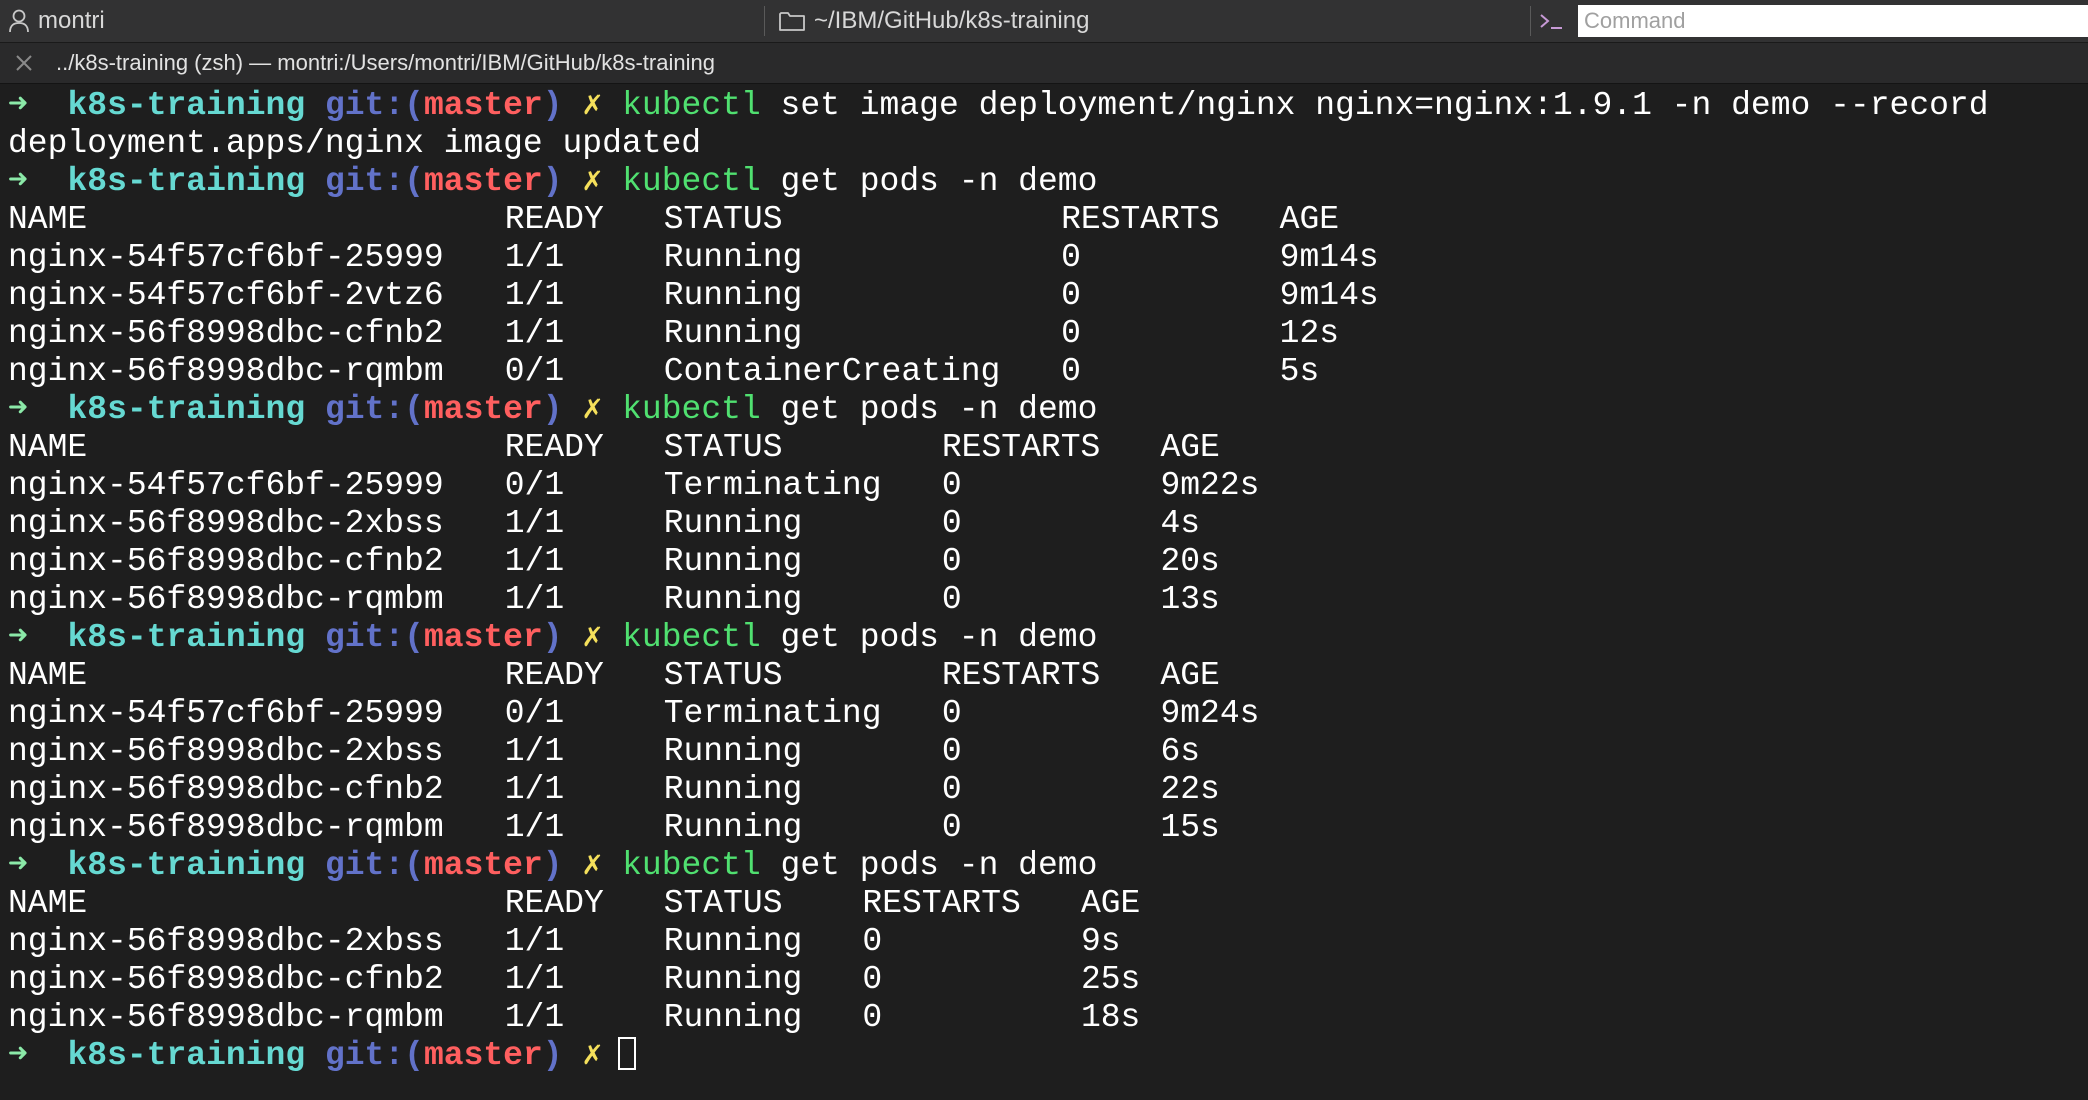  I want to click on table-cell: 25s, so click(1110, 979).